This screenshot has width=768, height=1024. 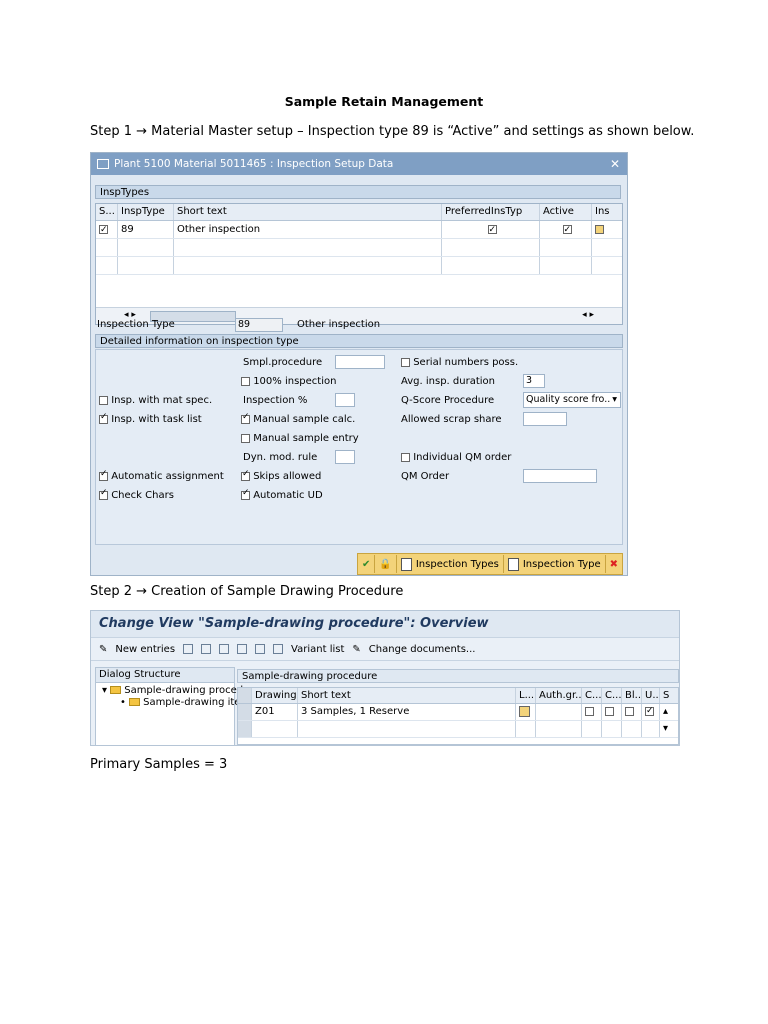 What do you see at coordinates (260, 649) in the screenshot?
I see `select-block-icon` at bounding box center [260, 649].